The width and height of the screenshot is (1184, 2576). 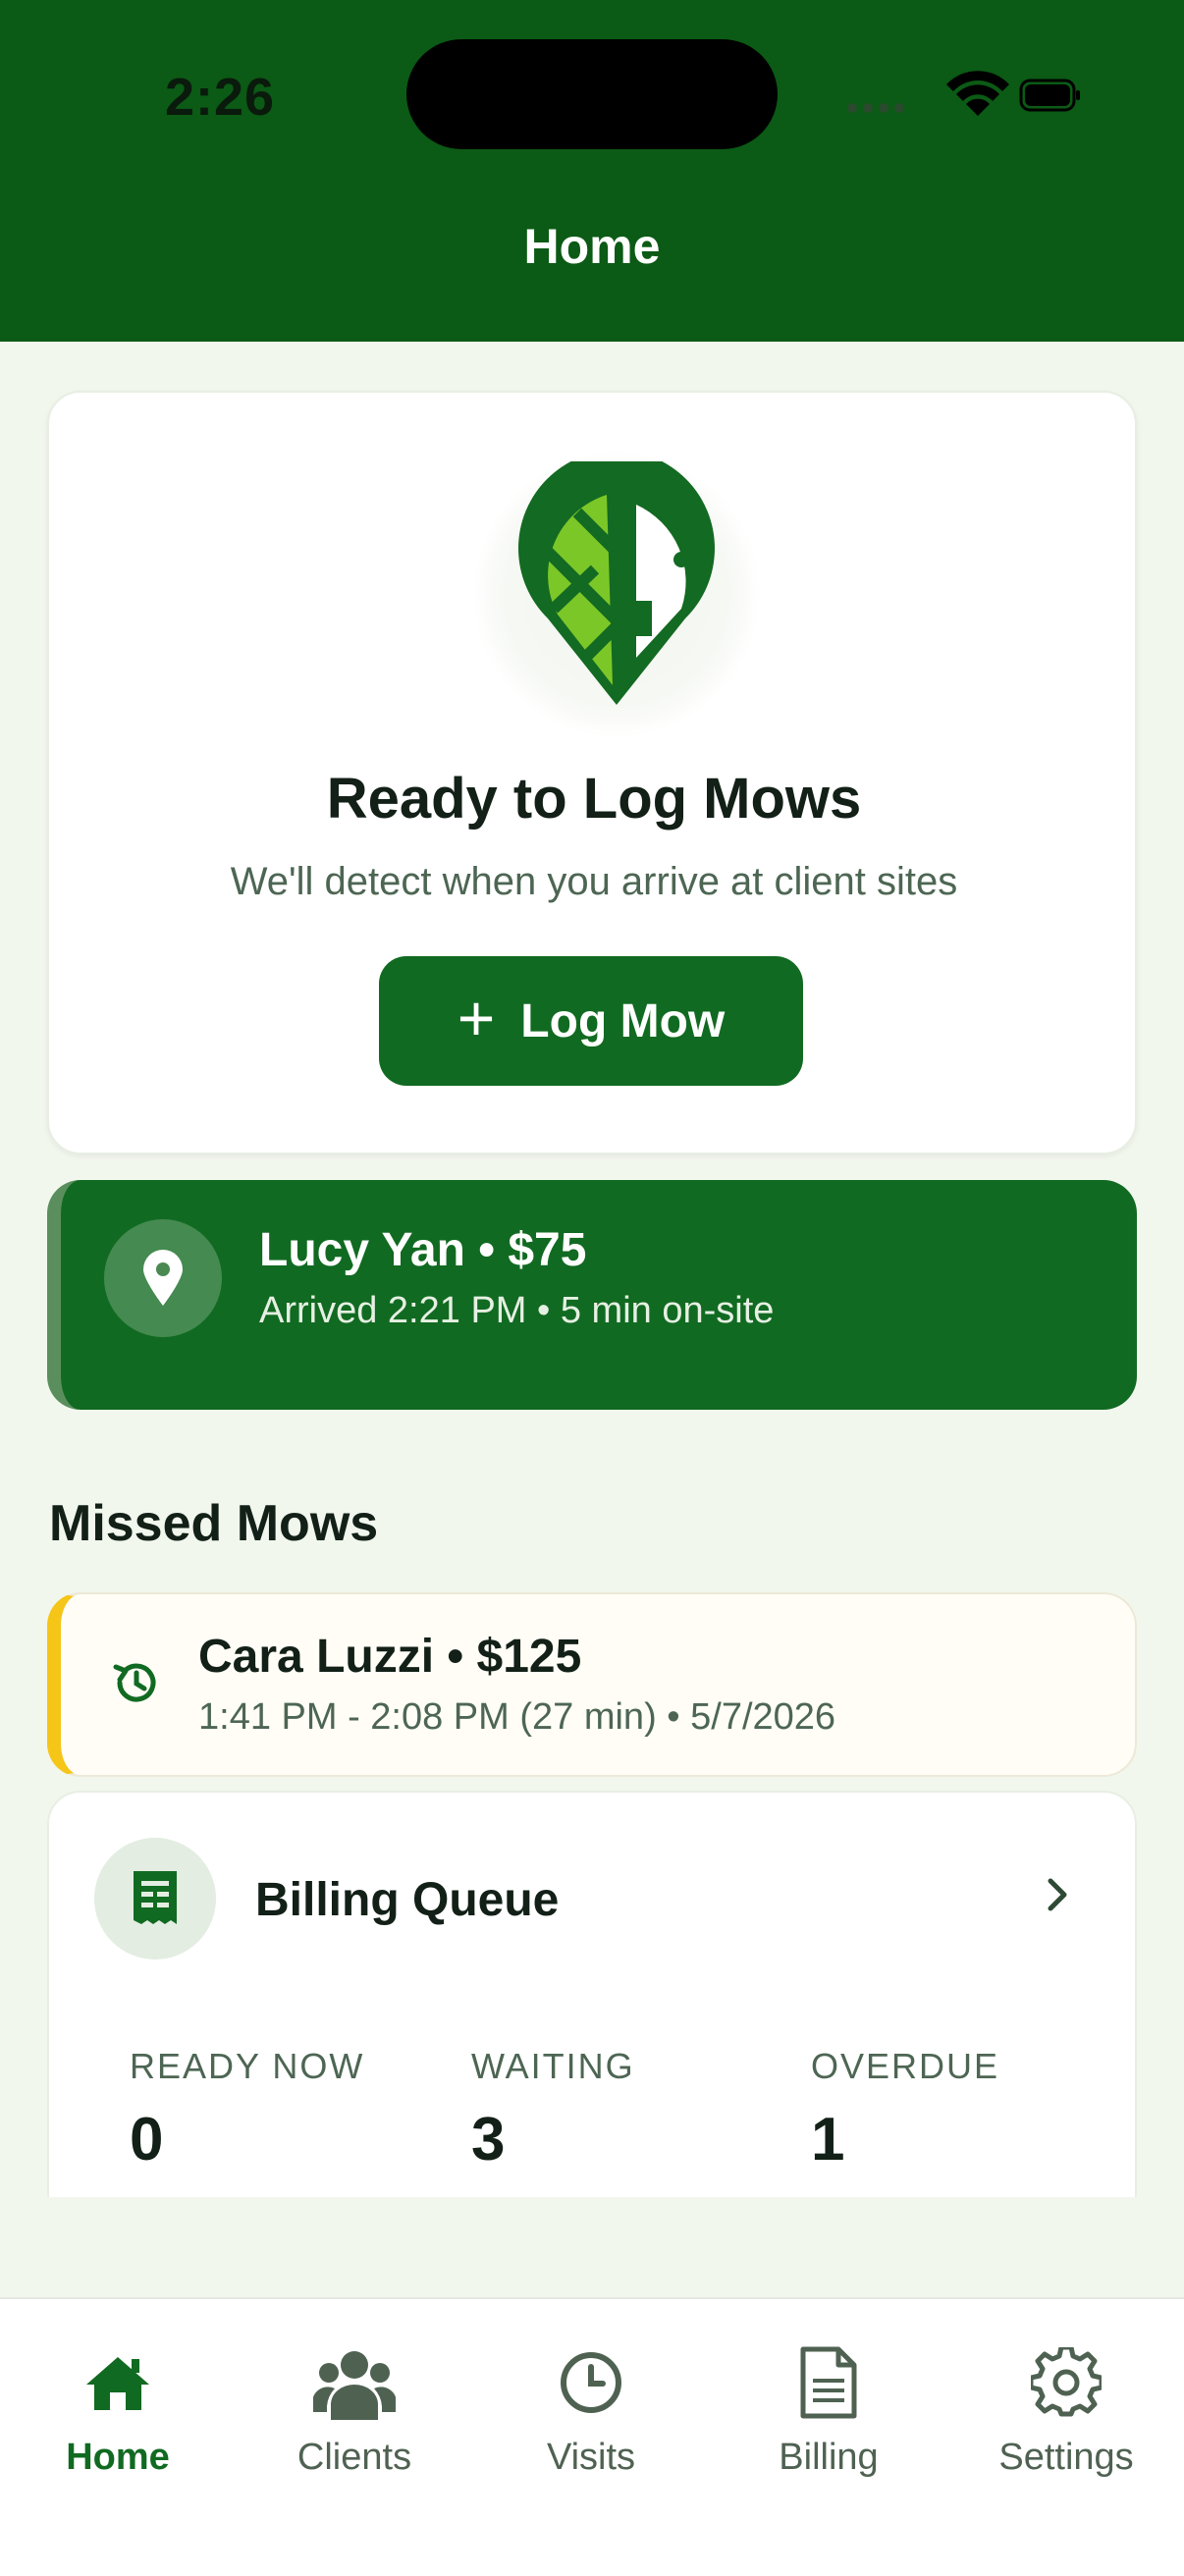 What do you see at coordinates (247, 2110) in the screenshot?
I see `stat-ready-now: READY NOW 0` at bounding box center [247, 2110].